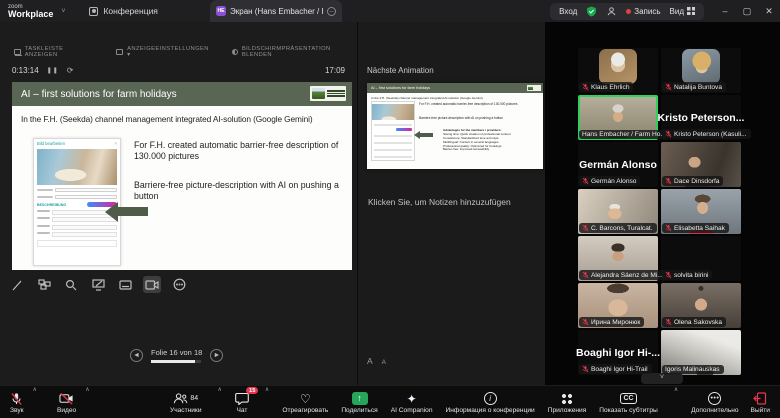 The image size is (780, 418). I want to click on react-button: ♡ Отреагировать, so click(305, 402).